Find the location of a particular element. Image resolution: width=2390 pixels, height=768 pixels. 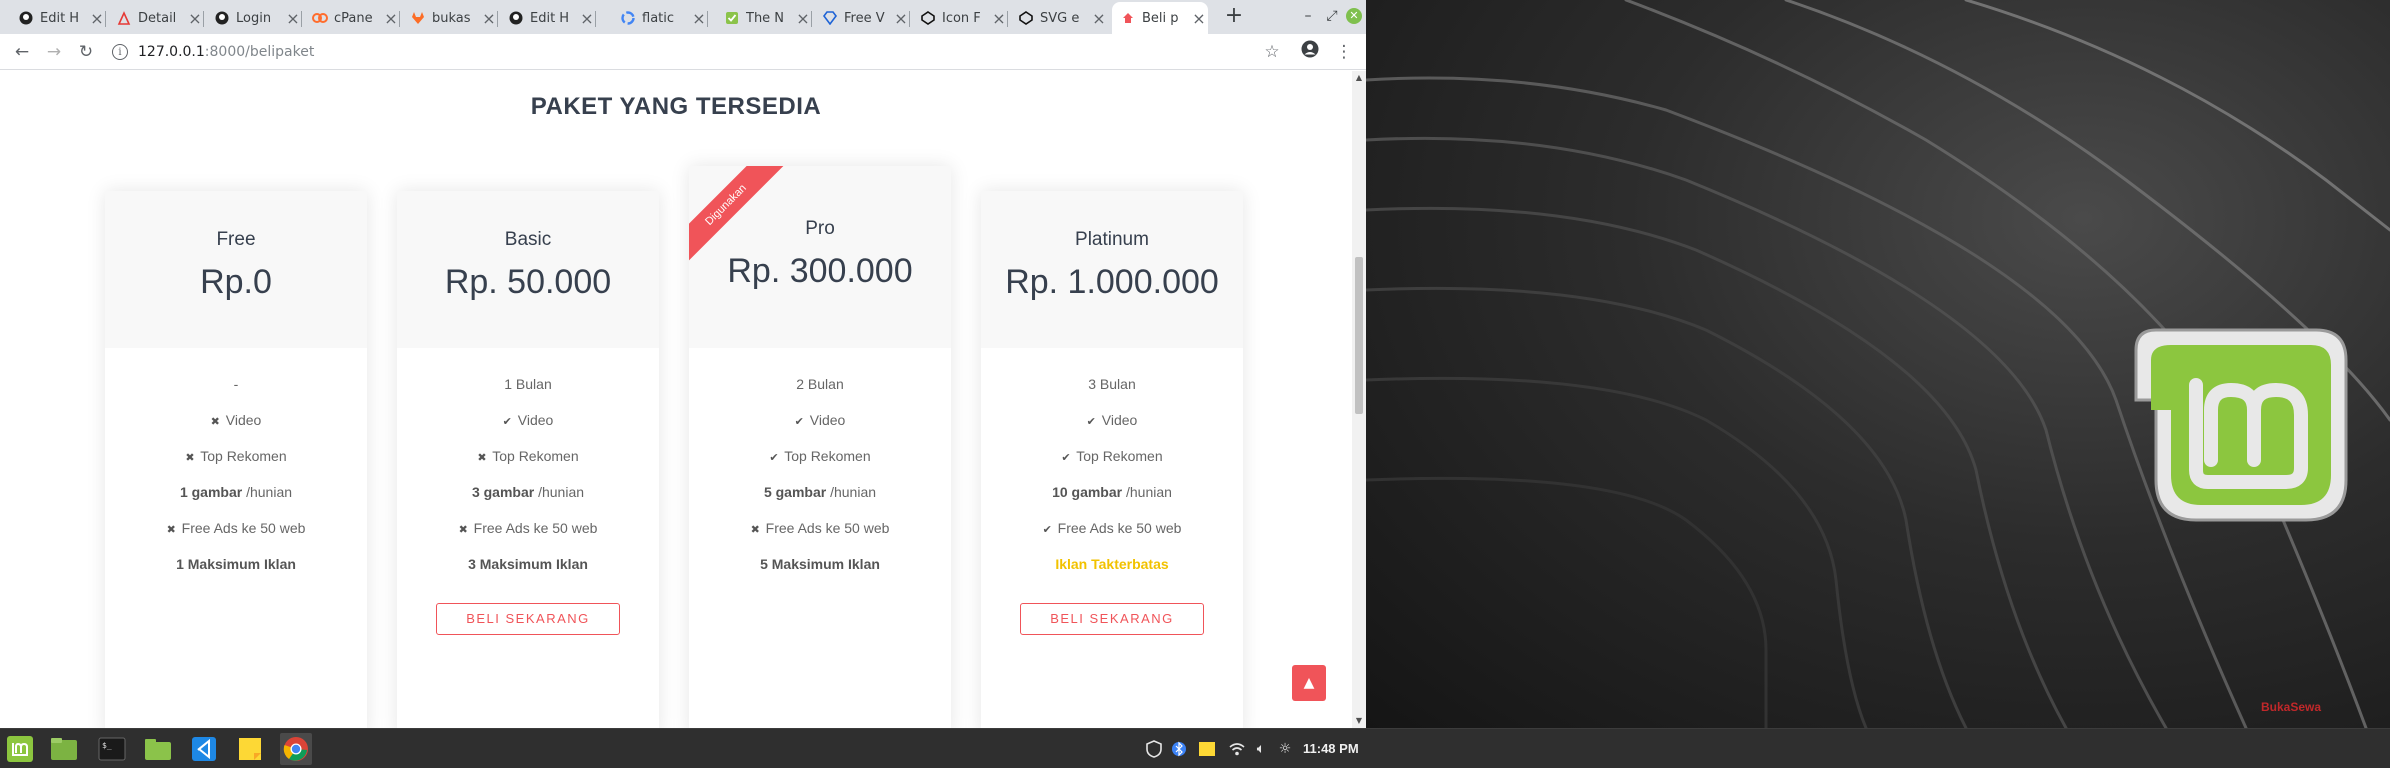

tab-1: Detail × is located at coordinates (156, 18).